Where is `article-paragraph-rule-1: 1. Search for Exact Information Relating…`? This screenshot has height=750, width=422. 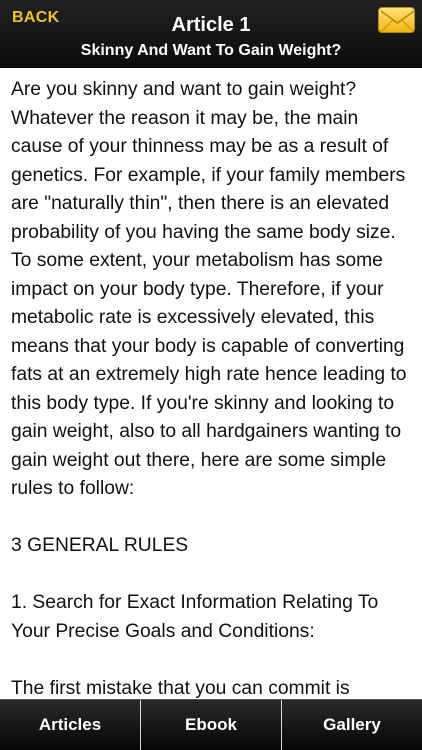 article-paragraph-rule-1: 1. Search for Exact Information Relating… is located at coordinates (195, 617).